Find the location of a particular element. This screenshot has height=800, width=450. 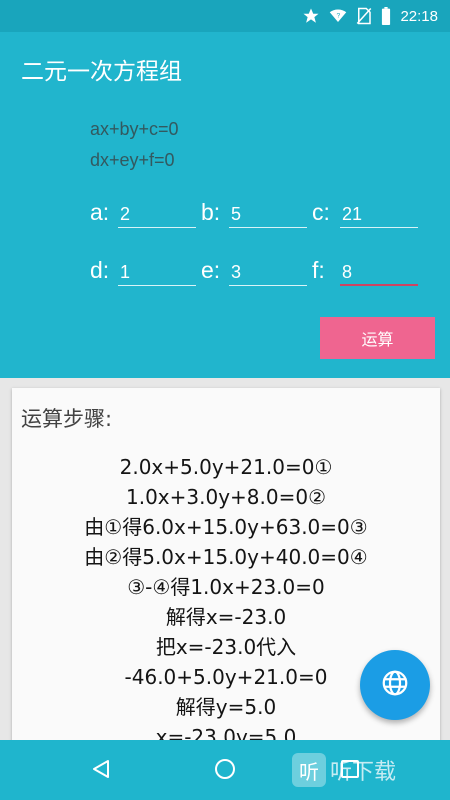

wifi-icon: ? is located at coordinates (338, 16).